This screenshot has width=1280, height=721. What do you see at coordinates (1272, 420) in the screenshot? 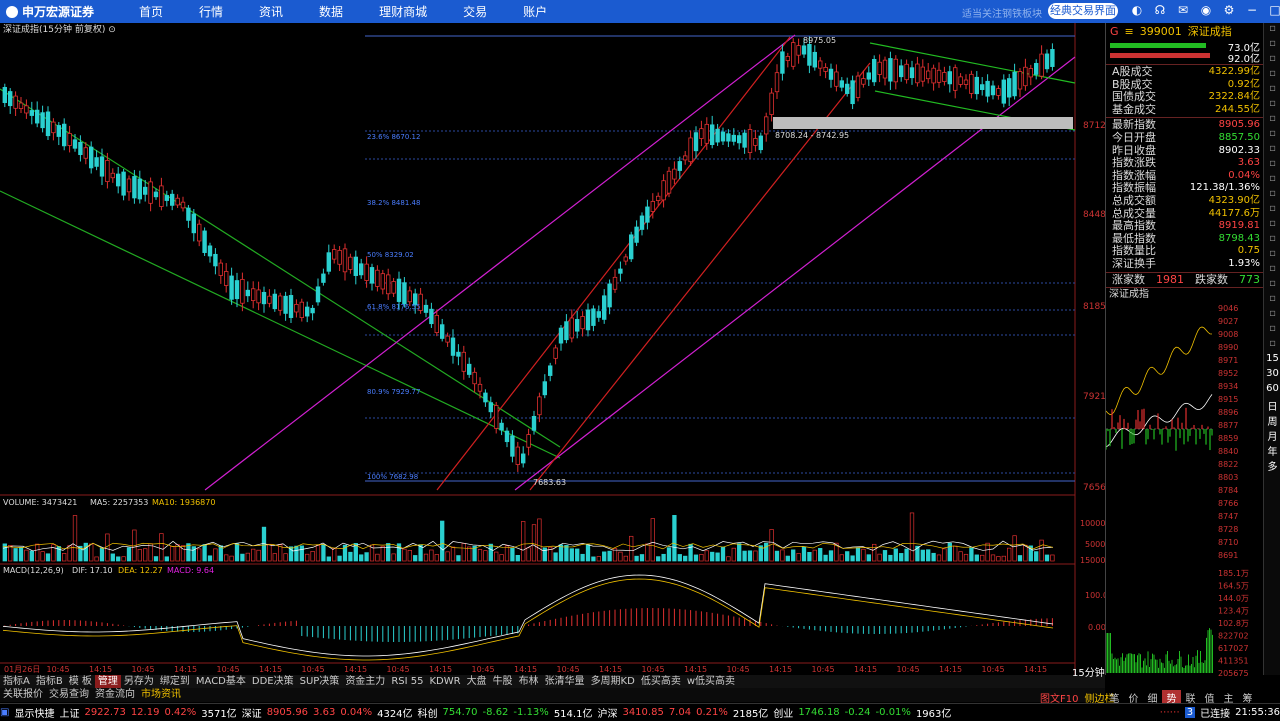
I see `period-button: 周` at bounding box center [1272, 420].